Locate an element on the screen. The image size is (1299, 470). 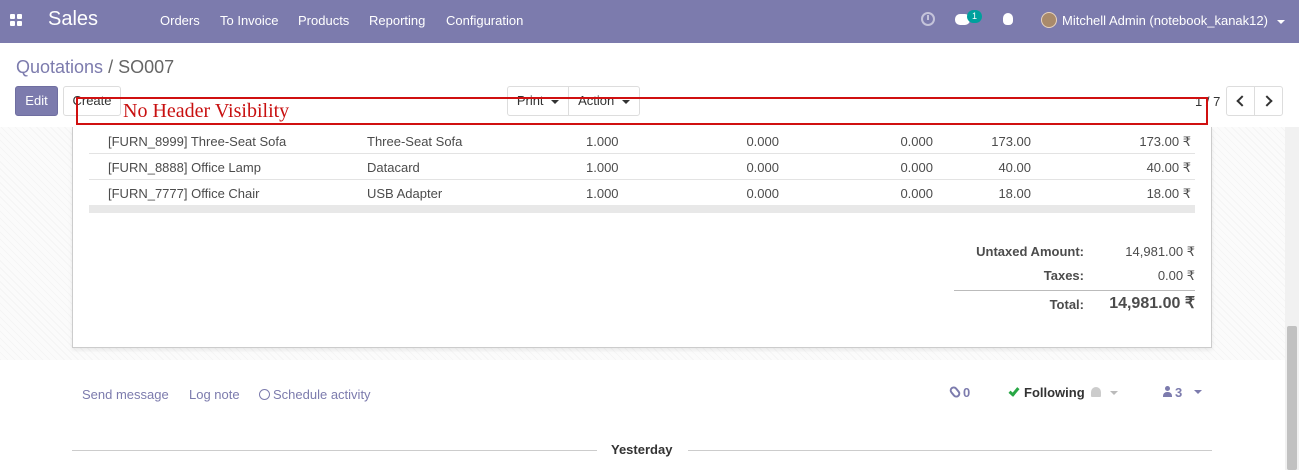
edit-button: Edit is located at coordinates (36, 101).